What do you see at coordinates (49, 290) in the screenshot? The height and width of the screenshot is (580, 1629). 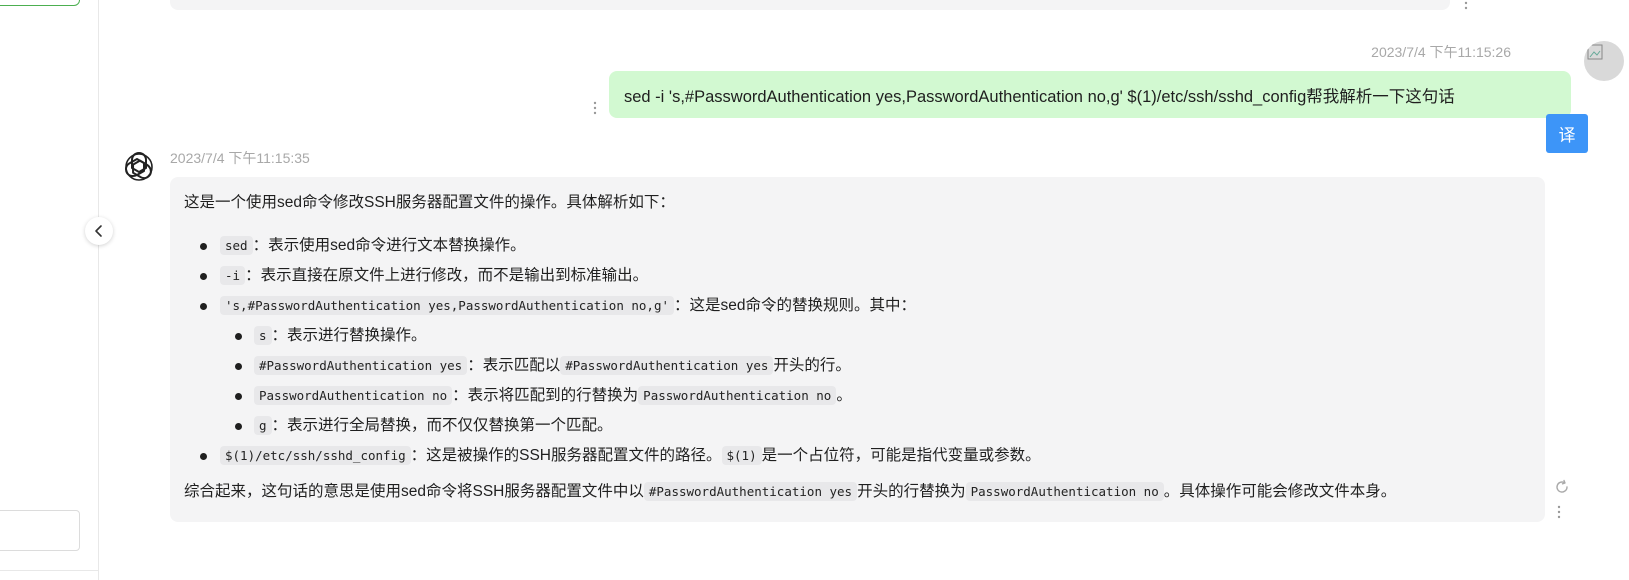 I see `sidebar` at bounding box center [49, 290].